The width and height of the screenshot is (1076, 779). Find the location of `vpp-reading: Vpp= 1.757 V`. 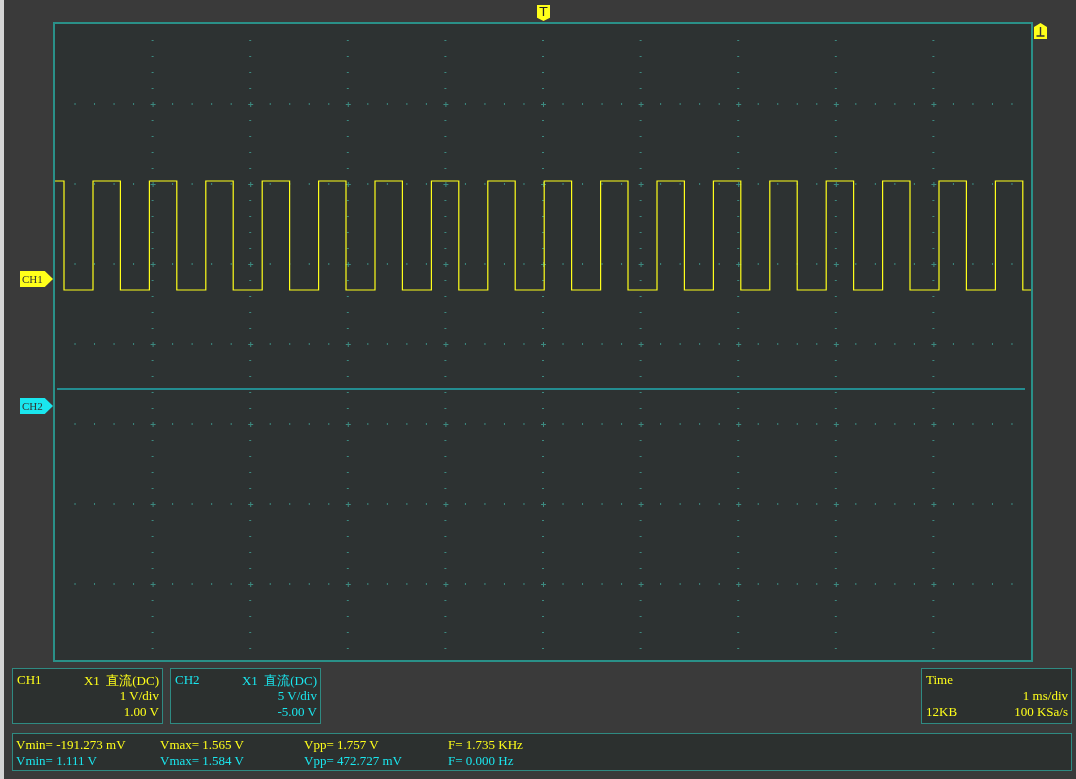

vpp-reading: Vpp= 1.757 V is located at coordinates (342, 745).